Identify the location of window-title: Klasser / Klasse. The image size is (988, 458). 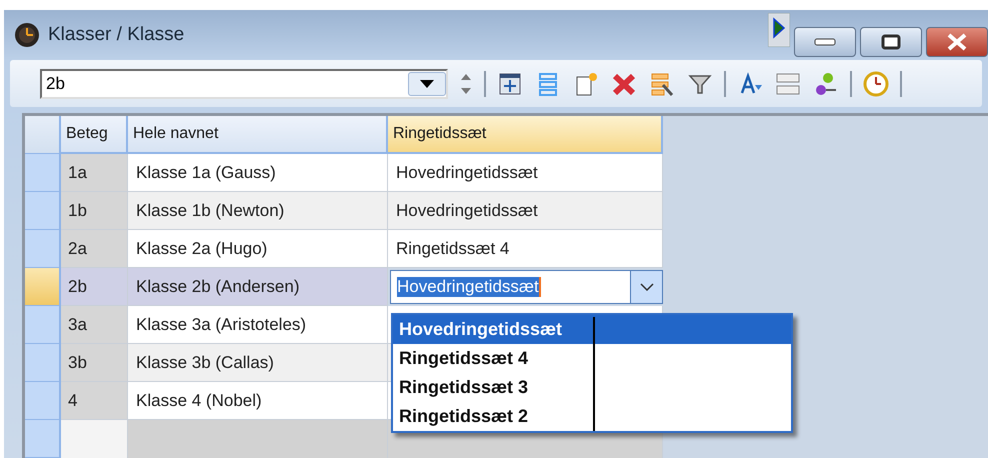
(116, 35).